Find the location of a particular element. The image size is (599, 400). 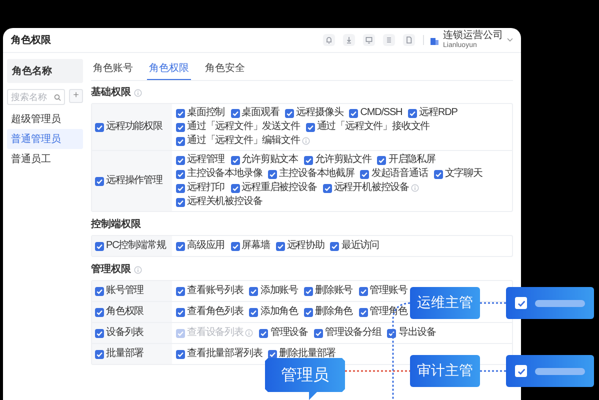

checkbox-option: 删除角色 is located at coordinates (328, 312).